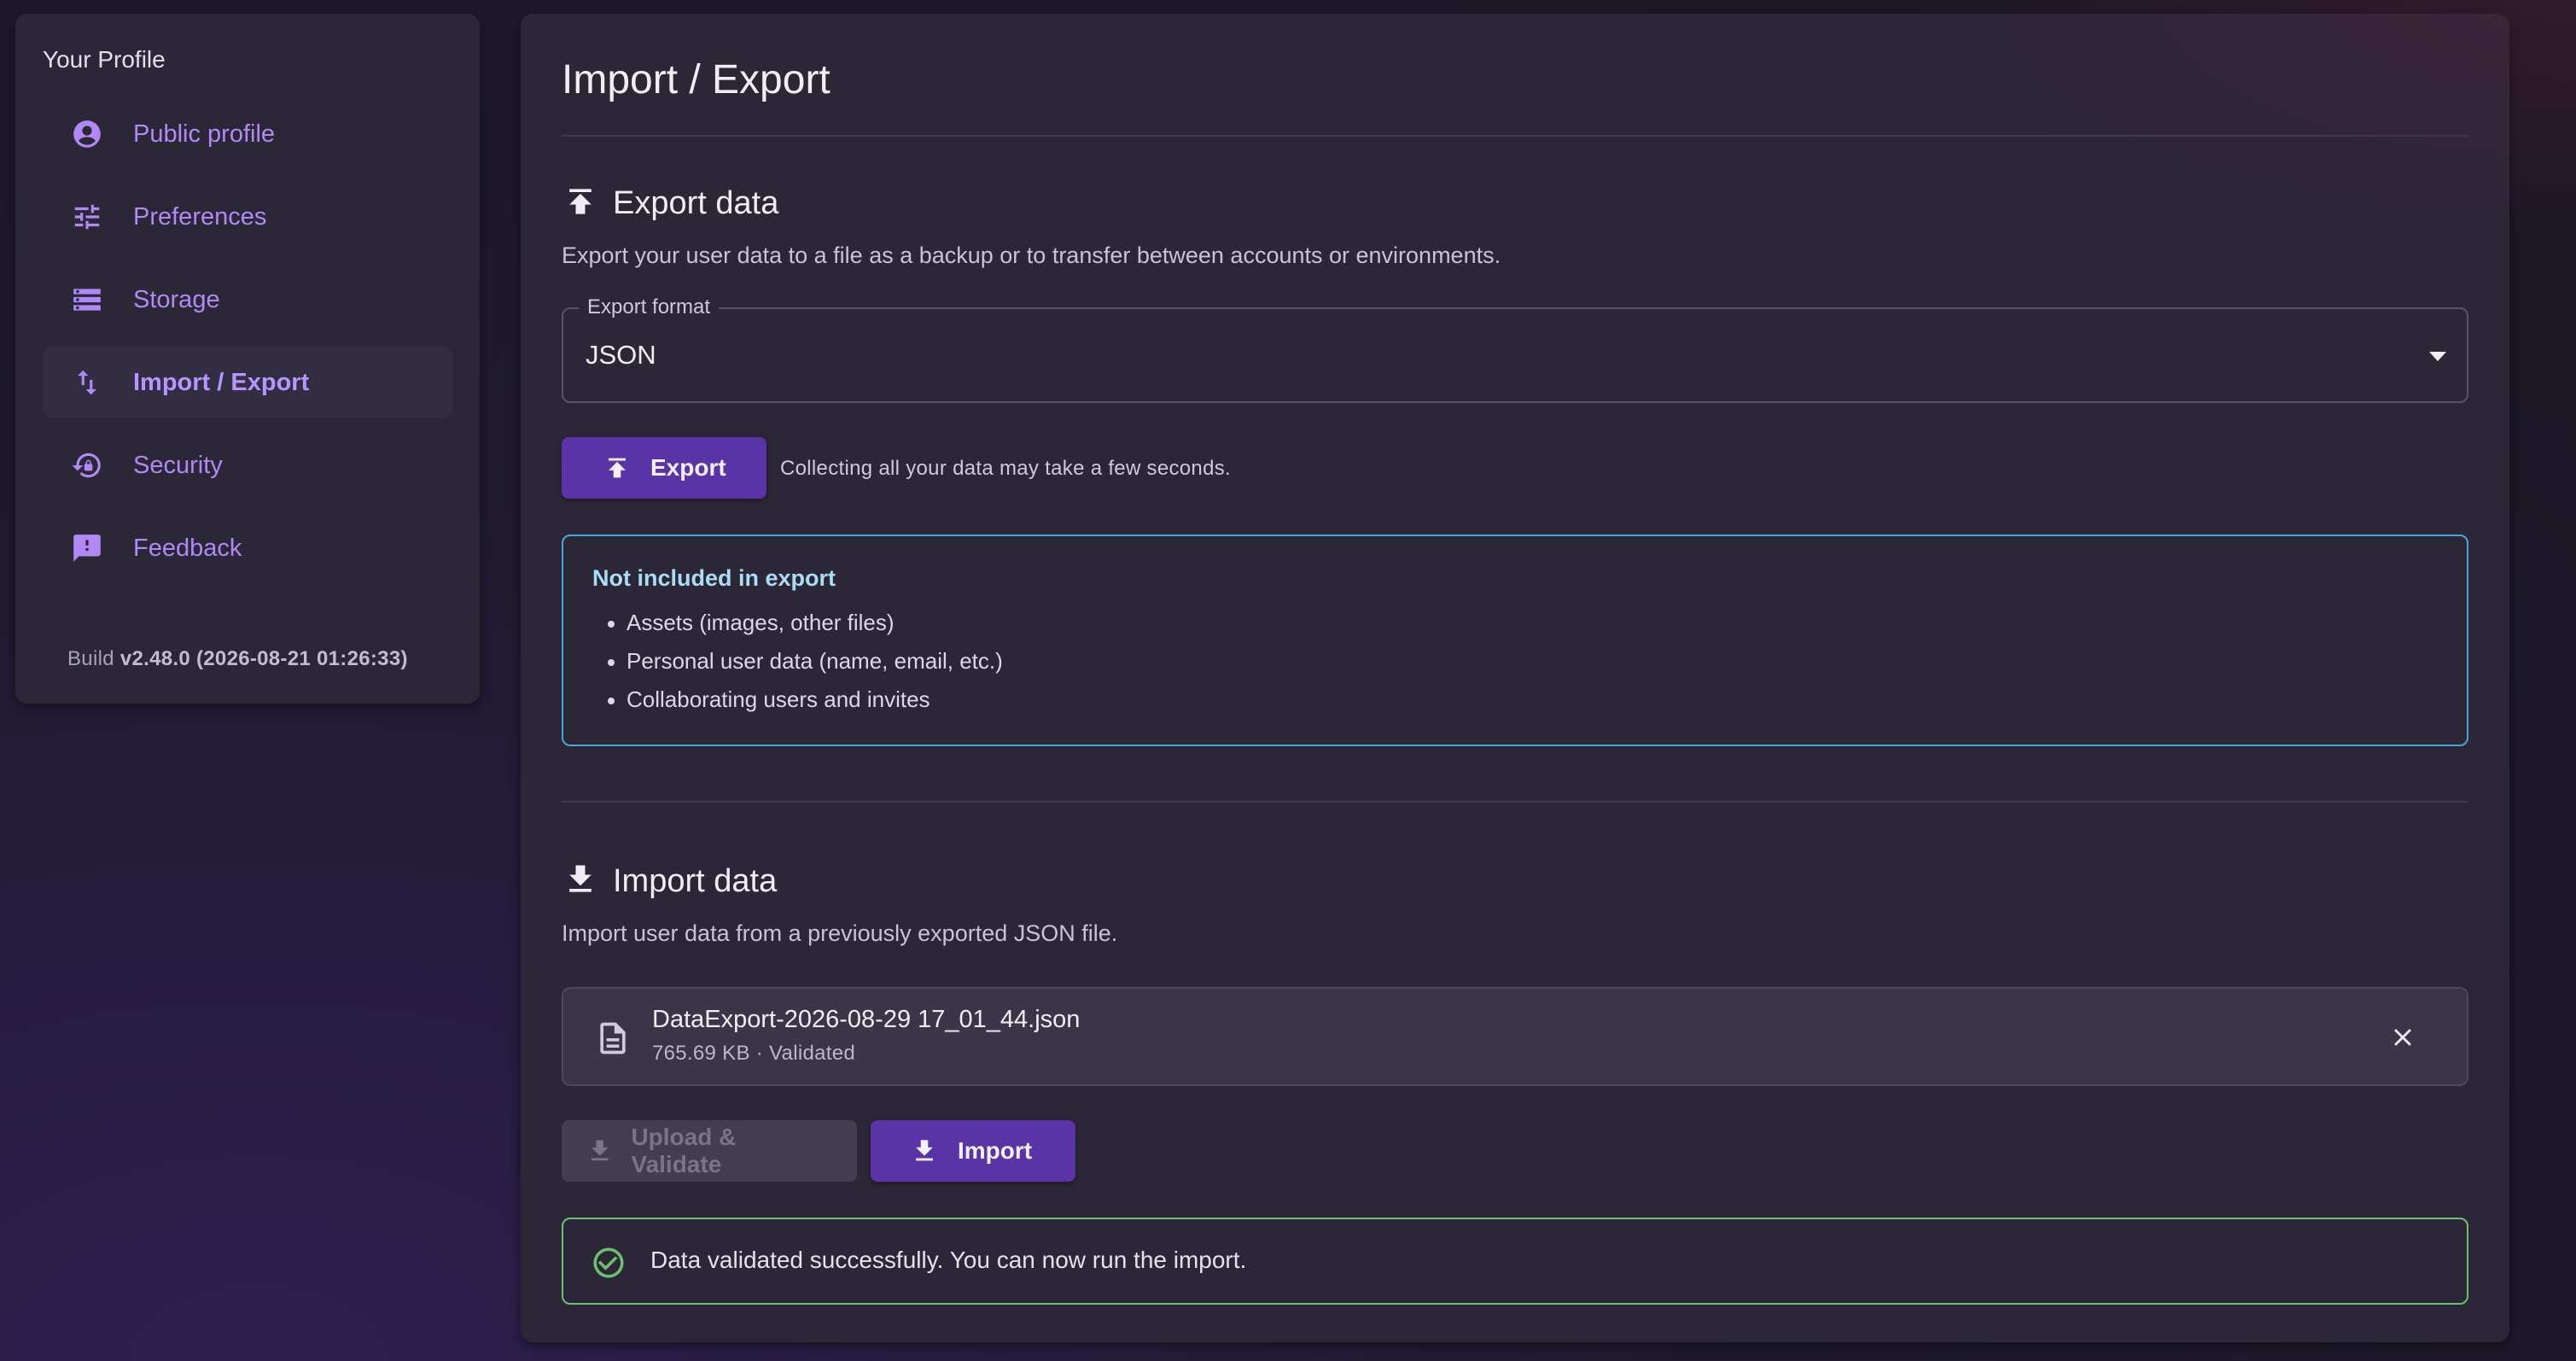  What do you see at coordinates (684, 1150) in the screenshot?
I see `upload-validate-label: Upload & Validate` at bounding box center [684, 1150].